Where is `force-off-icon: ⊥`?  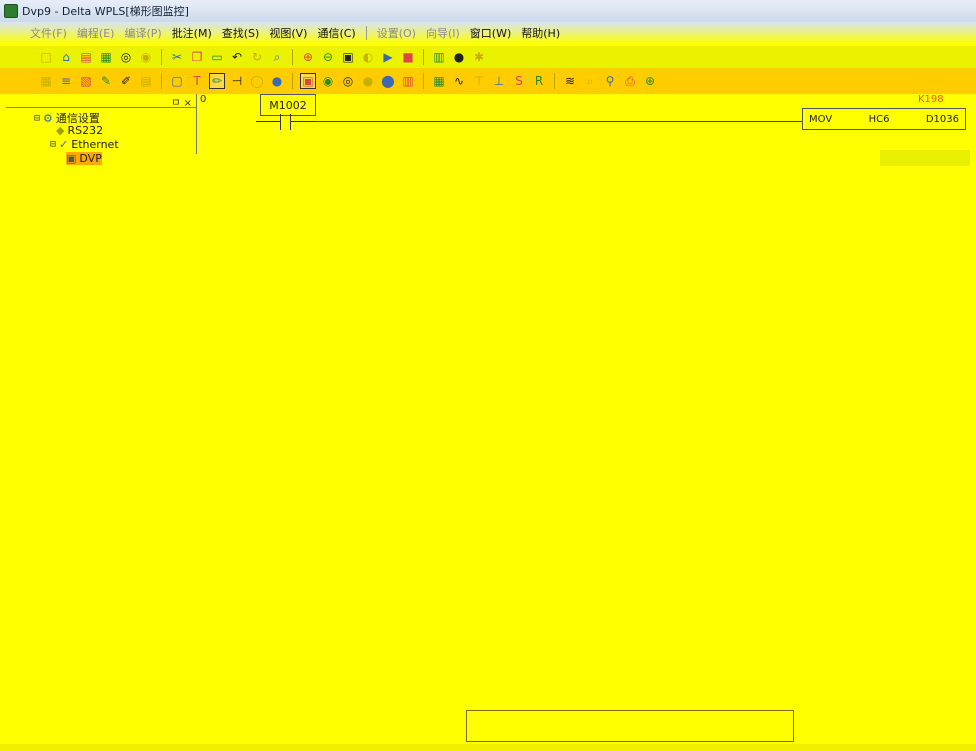
force-off-icon: ⊥ is located at coordinates (499, 81).